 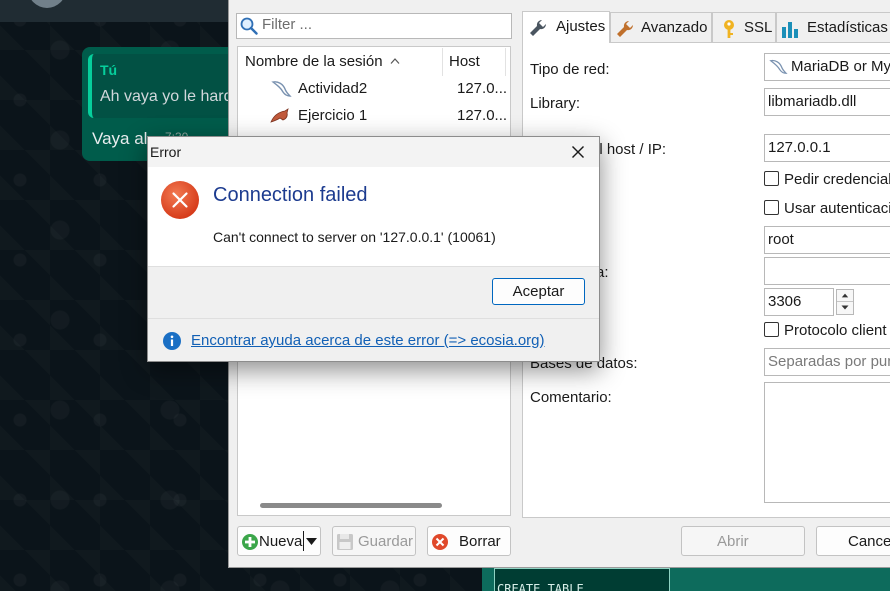 I want to click on port-value: 3306, so click(x=785, y=301).